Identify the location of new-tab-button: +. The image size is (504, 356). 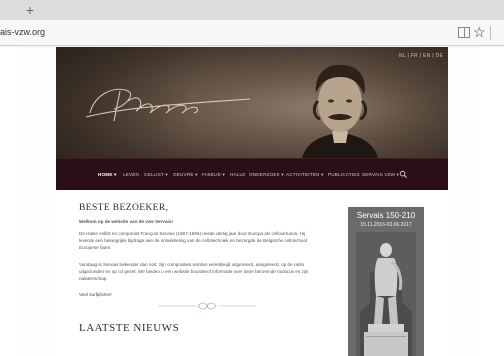
(30, 10).